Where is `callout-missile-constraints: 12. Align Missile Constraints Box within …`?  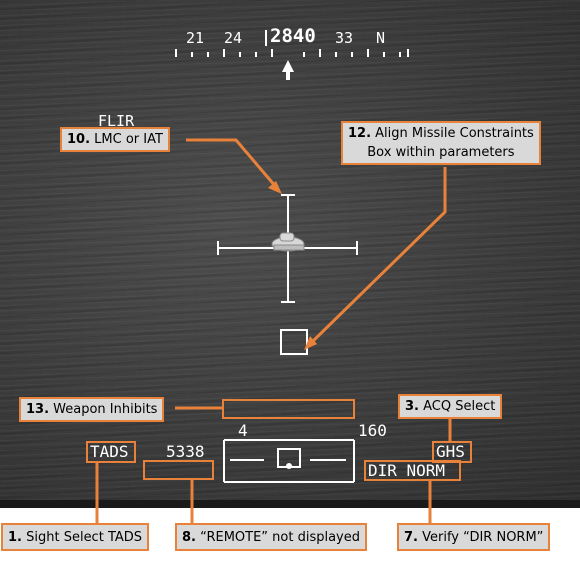 callout-missile-constraints: 12. Align Missile Constraints Box within … is located at coordinates (441, 143).